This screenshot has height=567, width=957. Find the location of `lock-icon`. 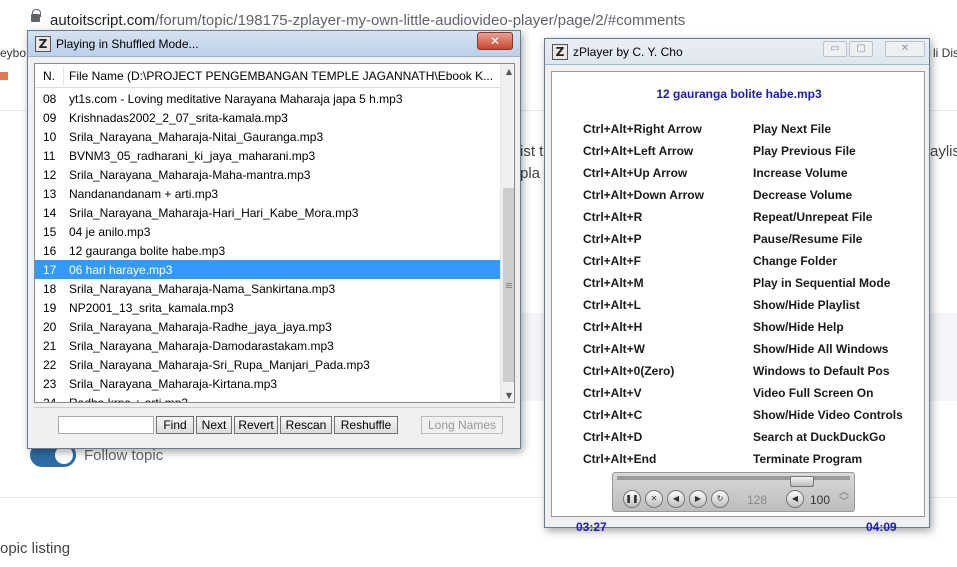

lock-icon is located at coordinates (36, 15).